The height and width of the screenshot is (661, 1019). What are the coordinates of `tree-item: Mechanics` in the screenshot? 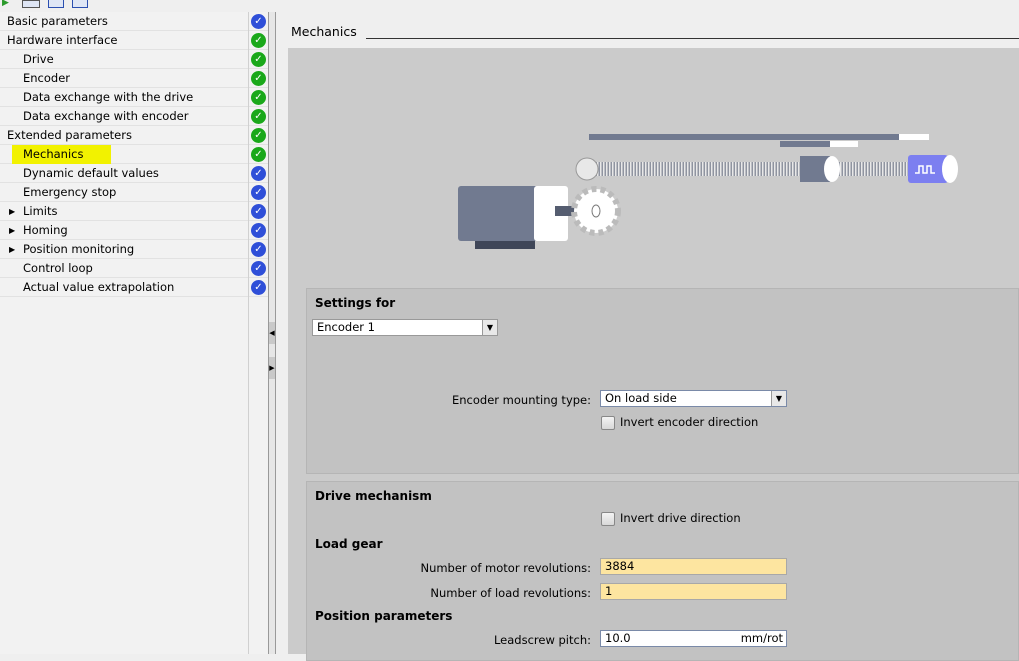 It's located at (124, 154).